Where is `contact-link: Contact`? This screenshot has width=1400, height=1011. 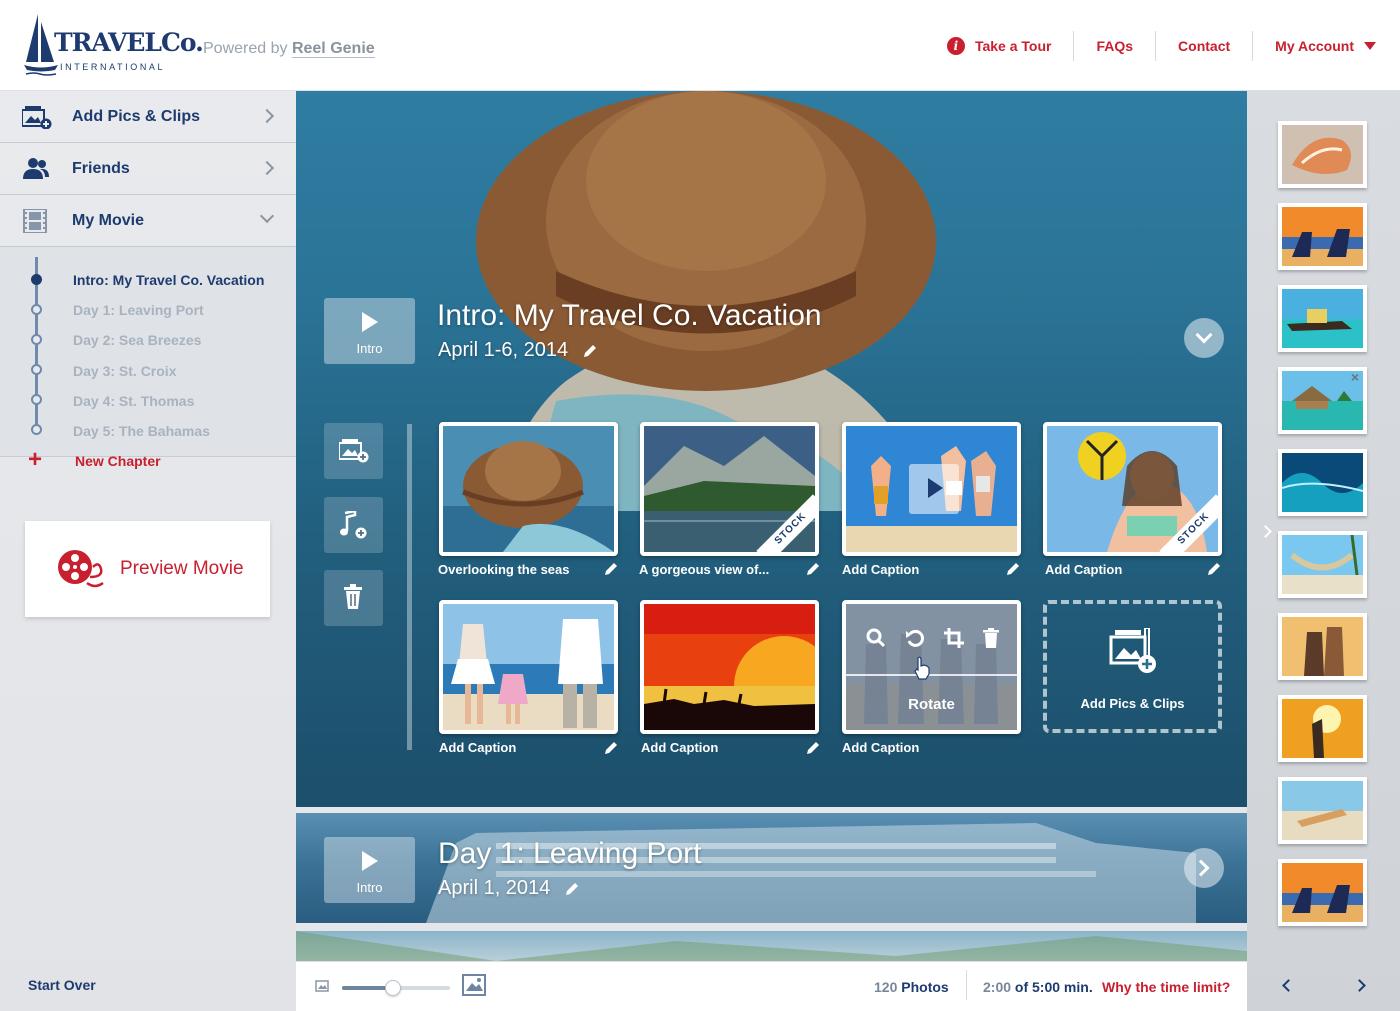 contact-link: Contact is located at coordinates (1205, 46).